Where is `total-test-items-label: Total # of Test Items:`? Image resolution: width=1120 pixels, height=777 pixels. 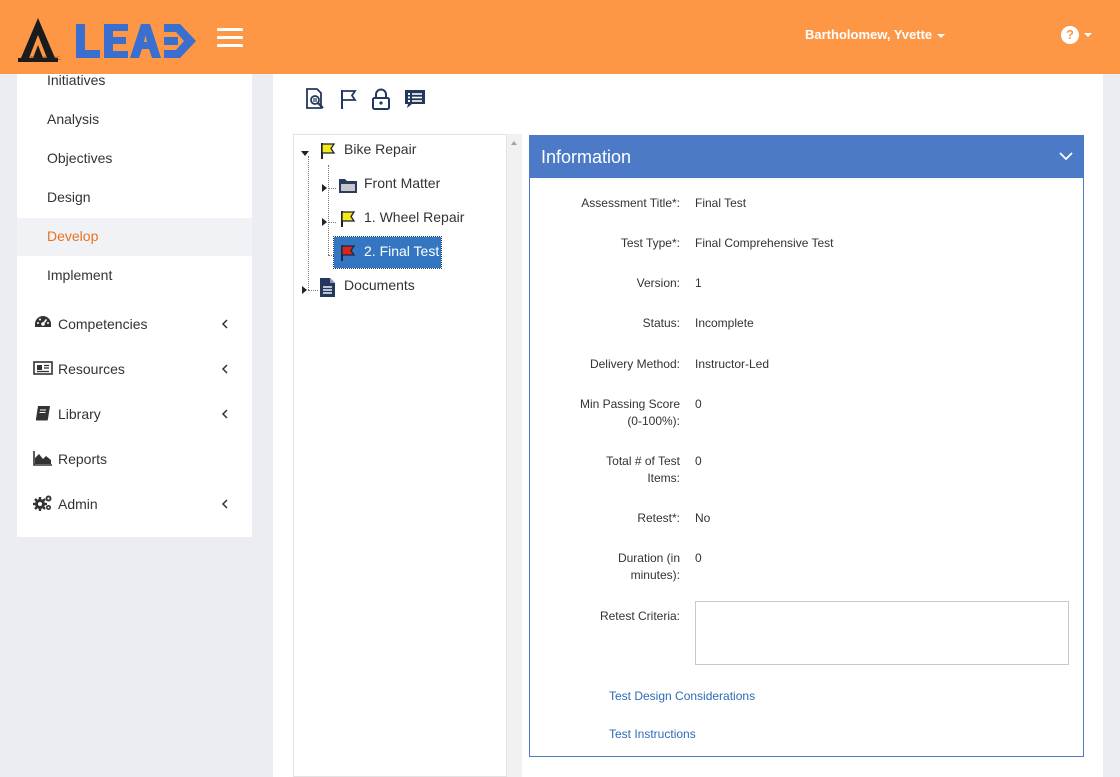 total-test-items-label: Total # of Test Items: is located at coordinates (605, 470).